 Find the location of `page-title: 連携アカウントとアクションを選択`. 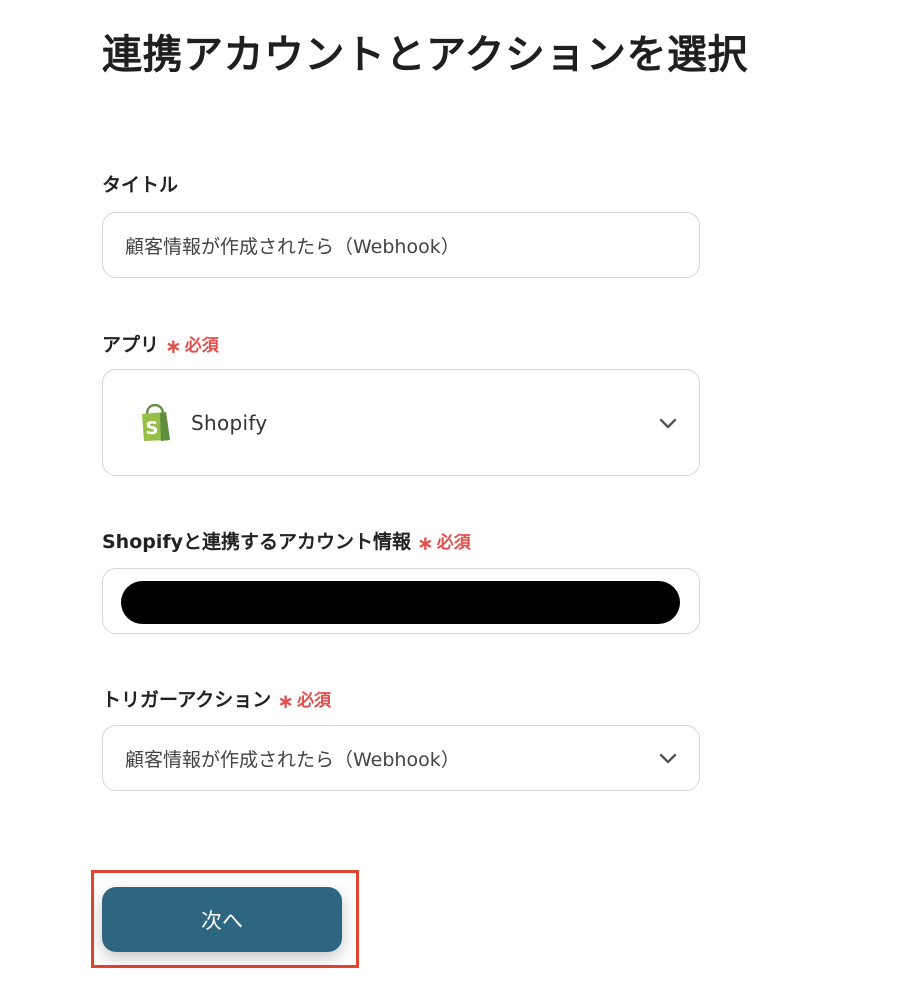

page-title: 連携アカウントとアクションを選択 is located at coordinates (425, 55).